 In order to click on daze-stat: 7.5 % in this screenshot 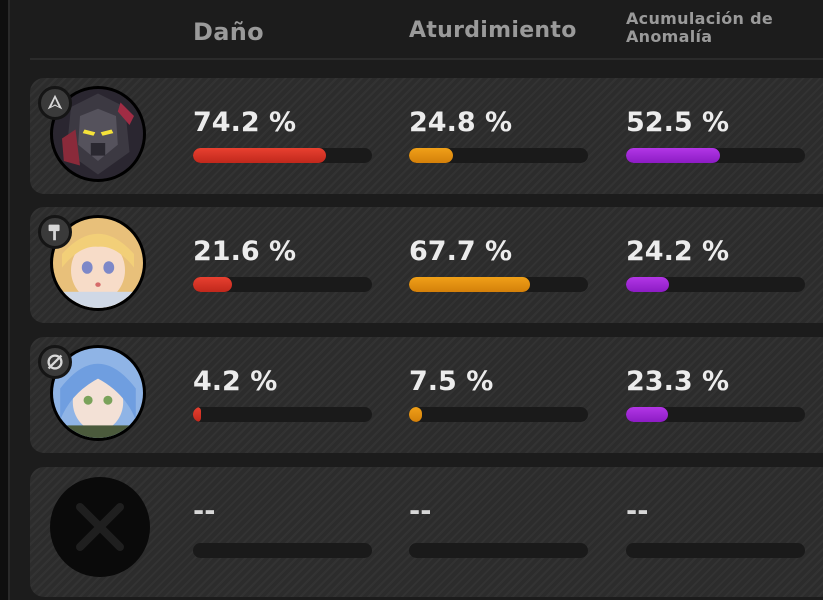, I will do `click(499, 379)`.